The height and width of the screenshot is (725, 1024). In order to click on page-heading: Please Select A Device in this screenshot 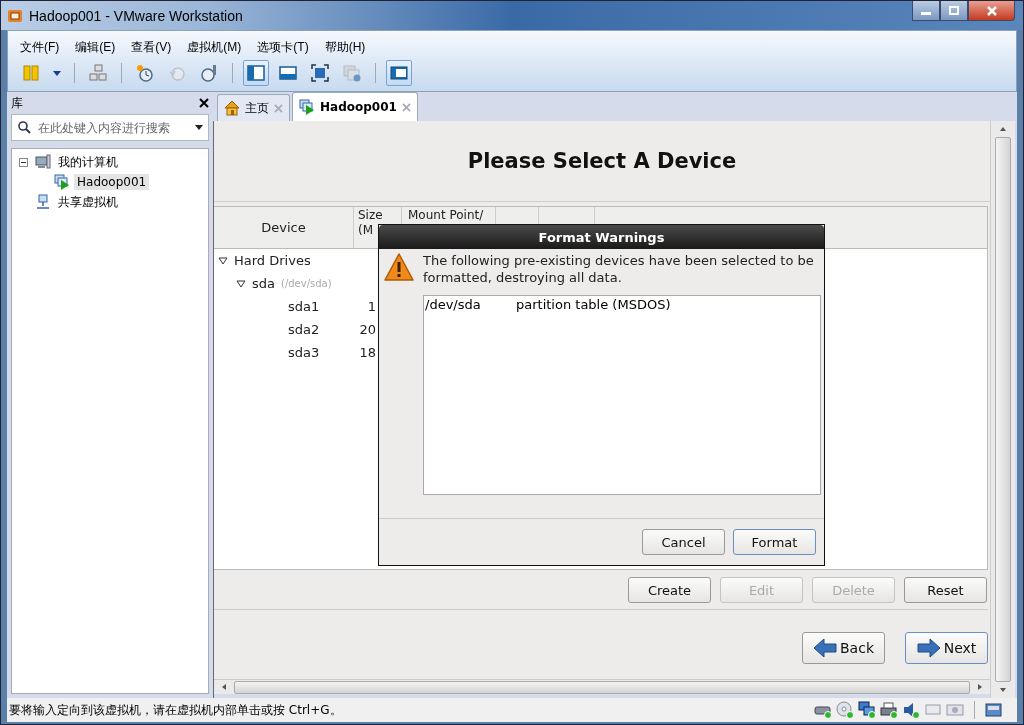, I will do `click(602, 161)`.